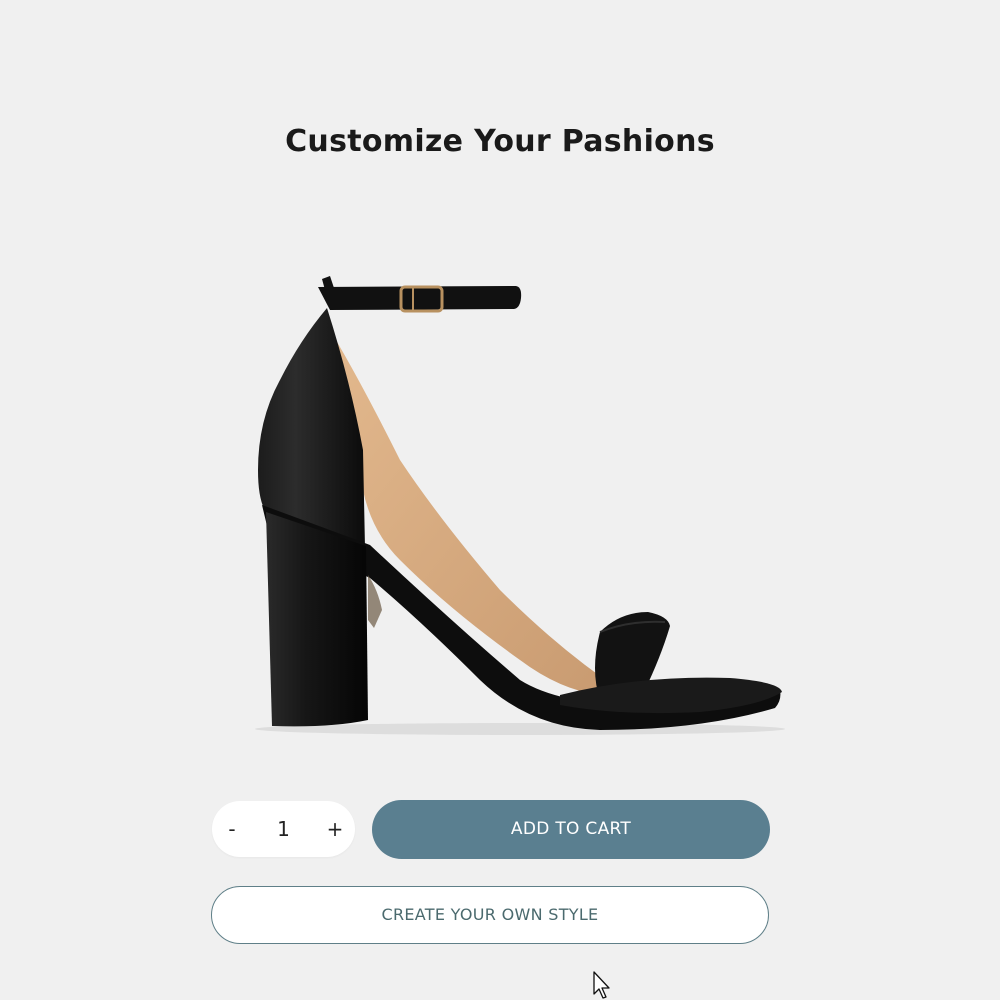  Describe the element at coordinates (232, 829) in the screenshot. I see `quantity-decrease-button: -` at that location.